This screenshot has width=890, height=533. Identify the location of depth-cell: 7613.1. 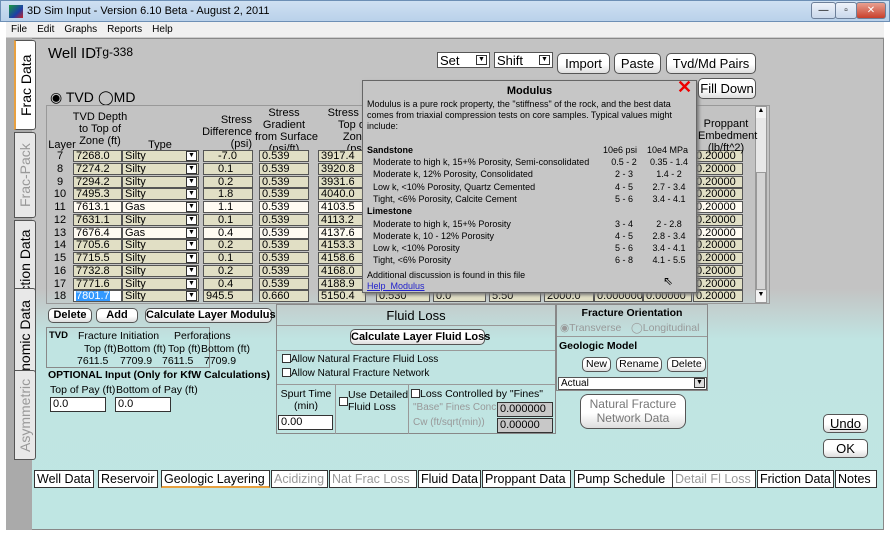
(97, 207).